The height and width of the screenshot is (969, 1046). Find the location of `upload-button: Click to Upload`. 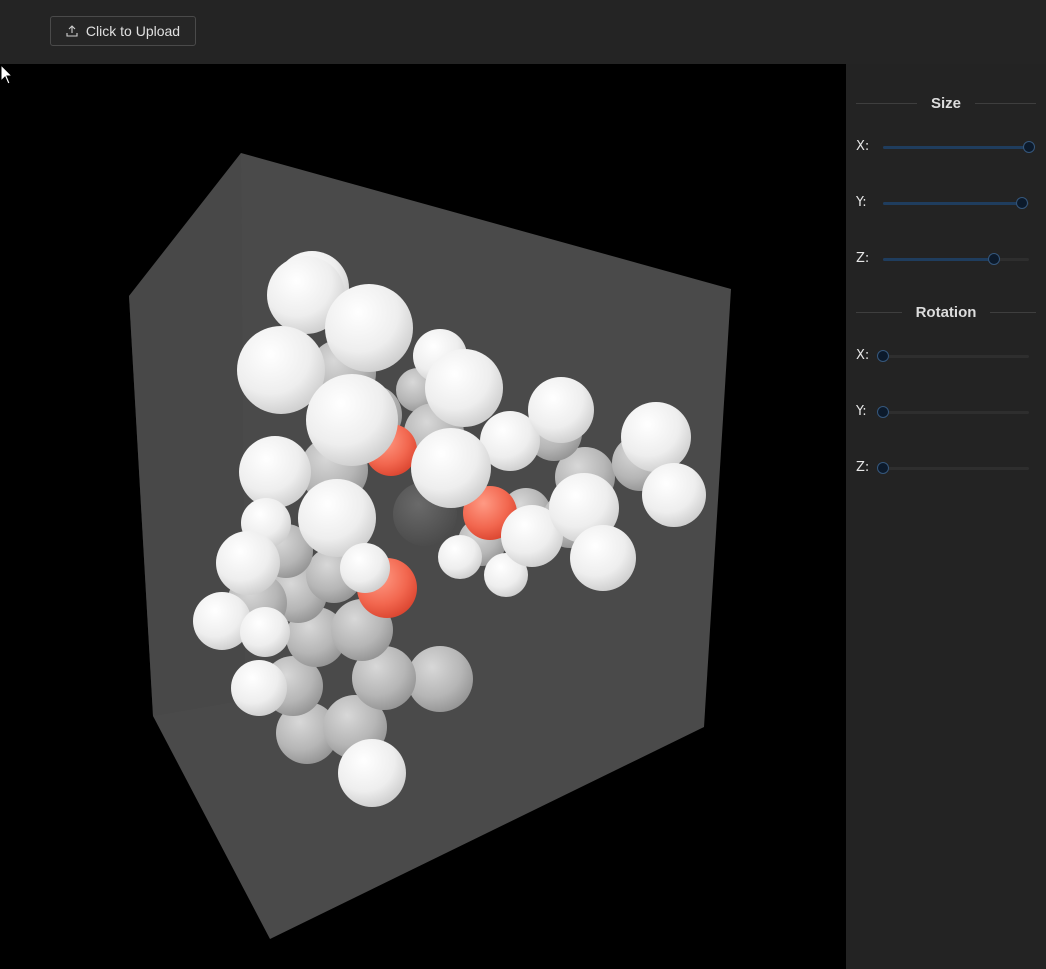

upload-button: Click to Upload is located at coordinates (123, 31).